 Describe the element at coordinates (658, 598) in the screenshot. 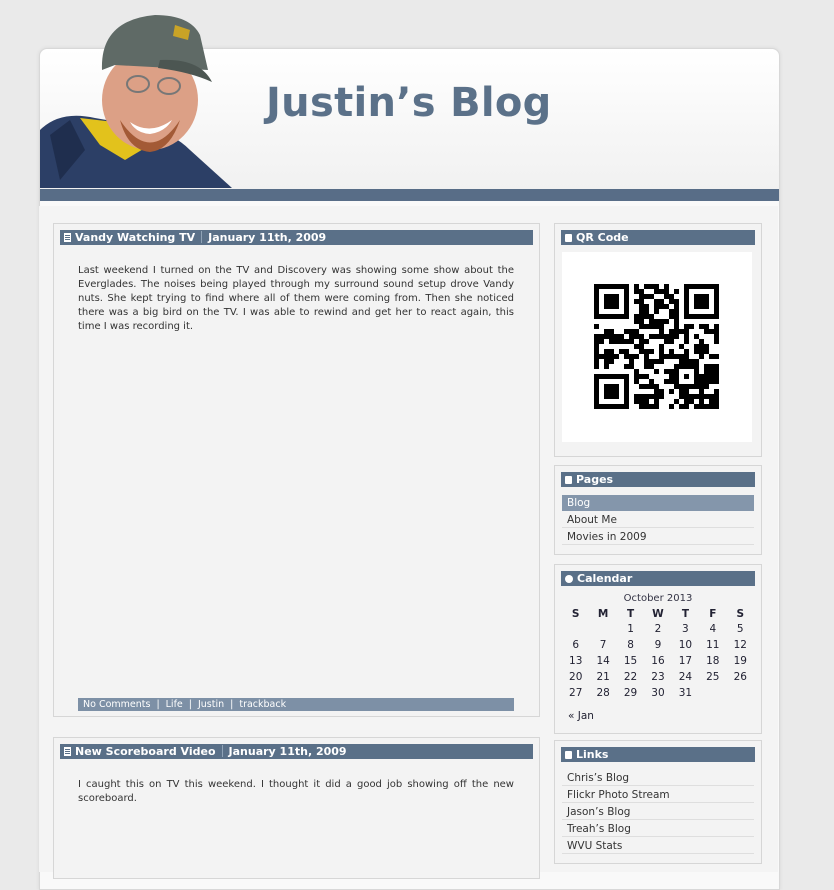

I see `calendar-month: October 2013` at that location.